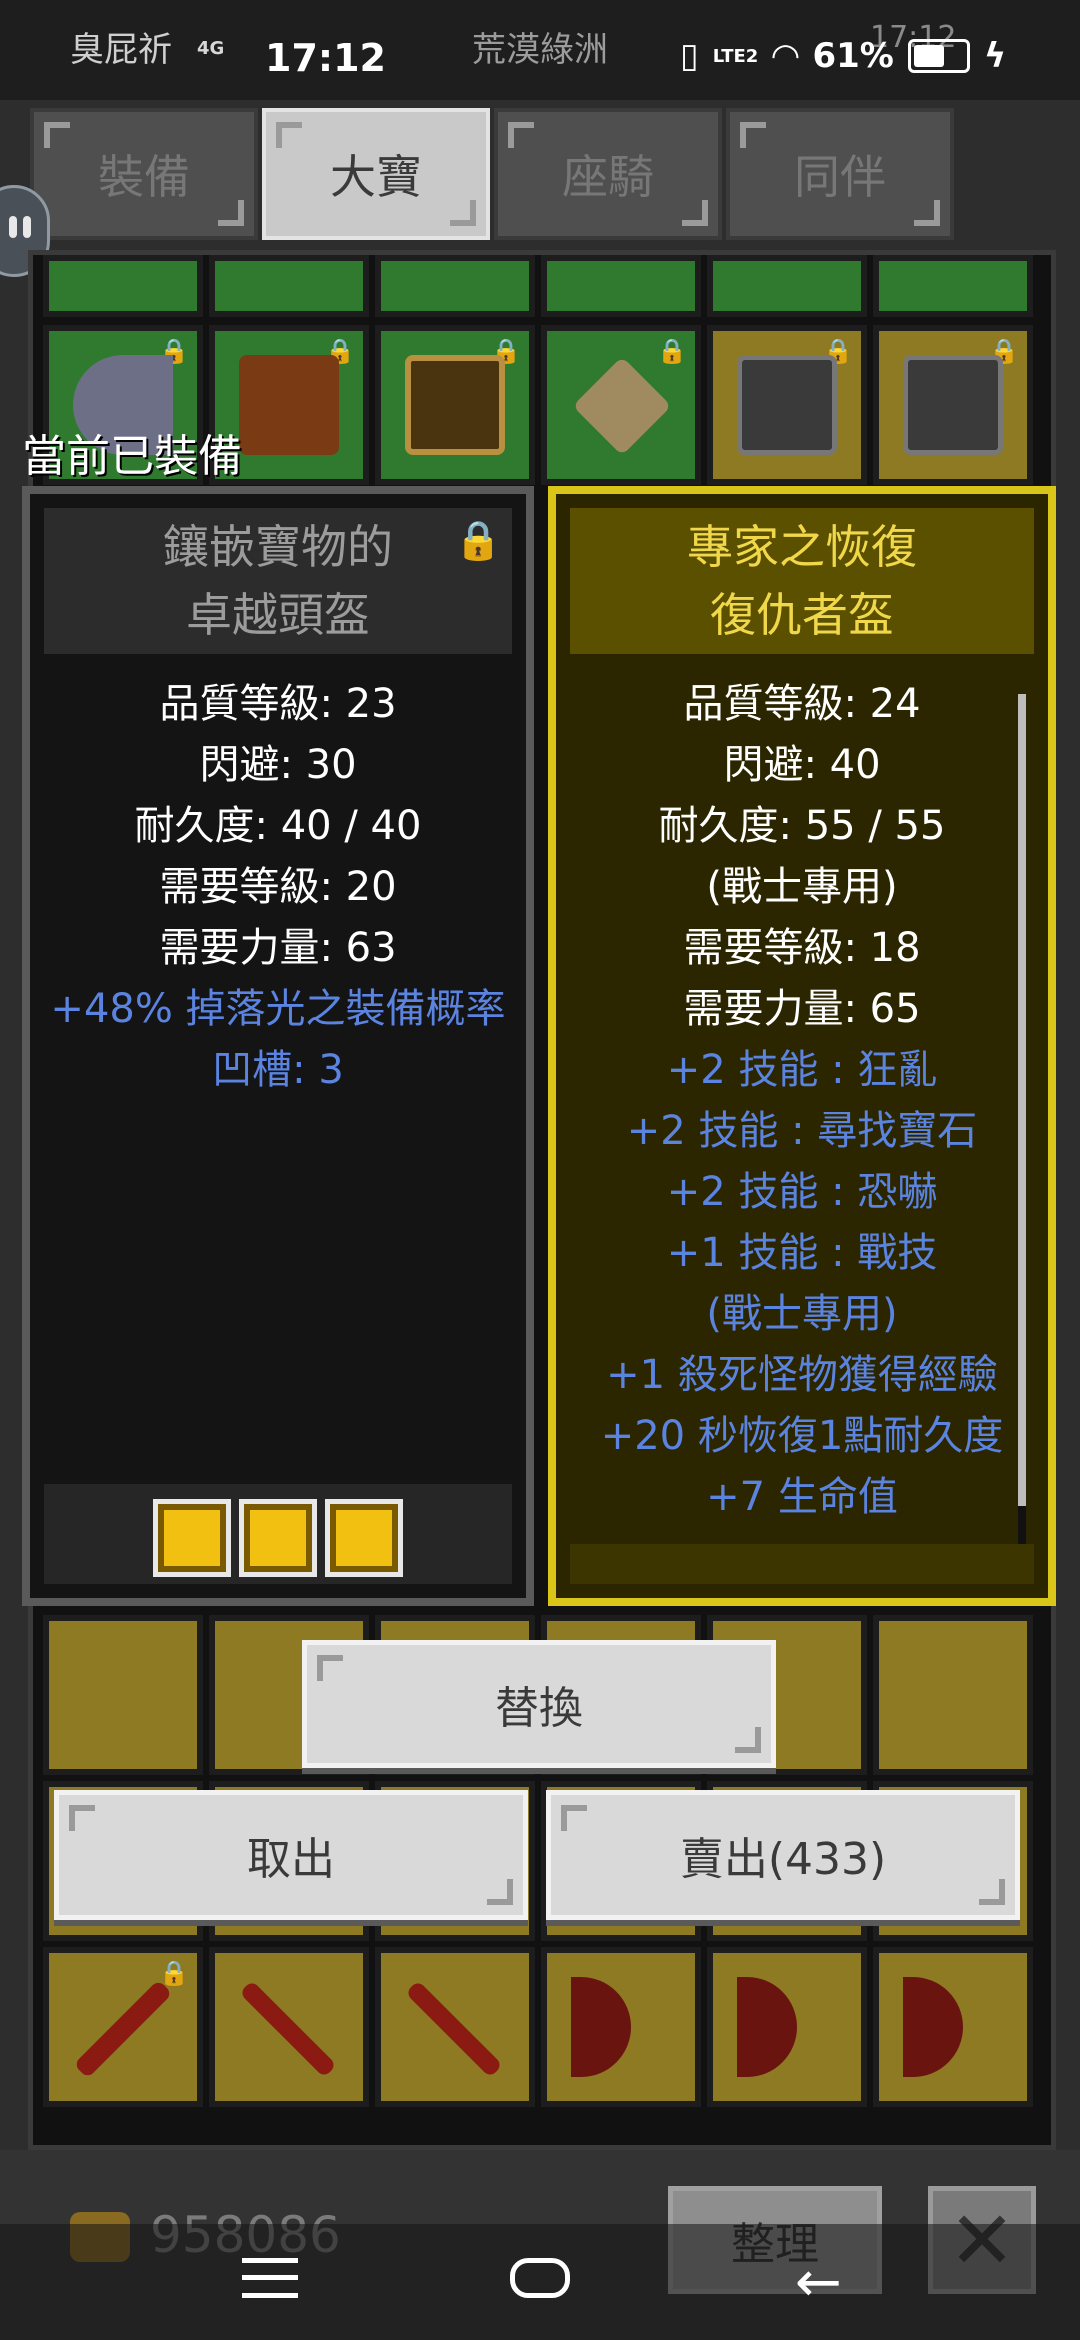  What do you see at coordinates (278, 704) in the screenshot?
I see `stat-line: 品質等級: 23` at bounding box center [278, 704].